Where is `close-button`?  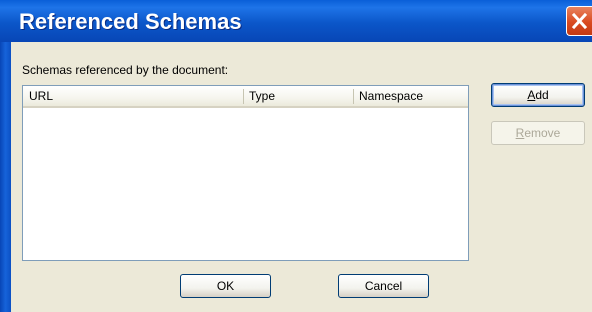 close-button is located at coordinates (579, 21).